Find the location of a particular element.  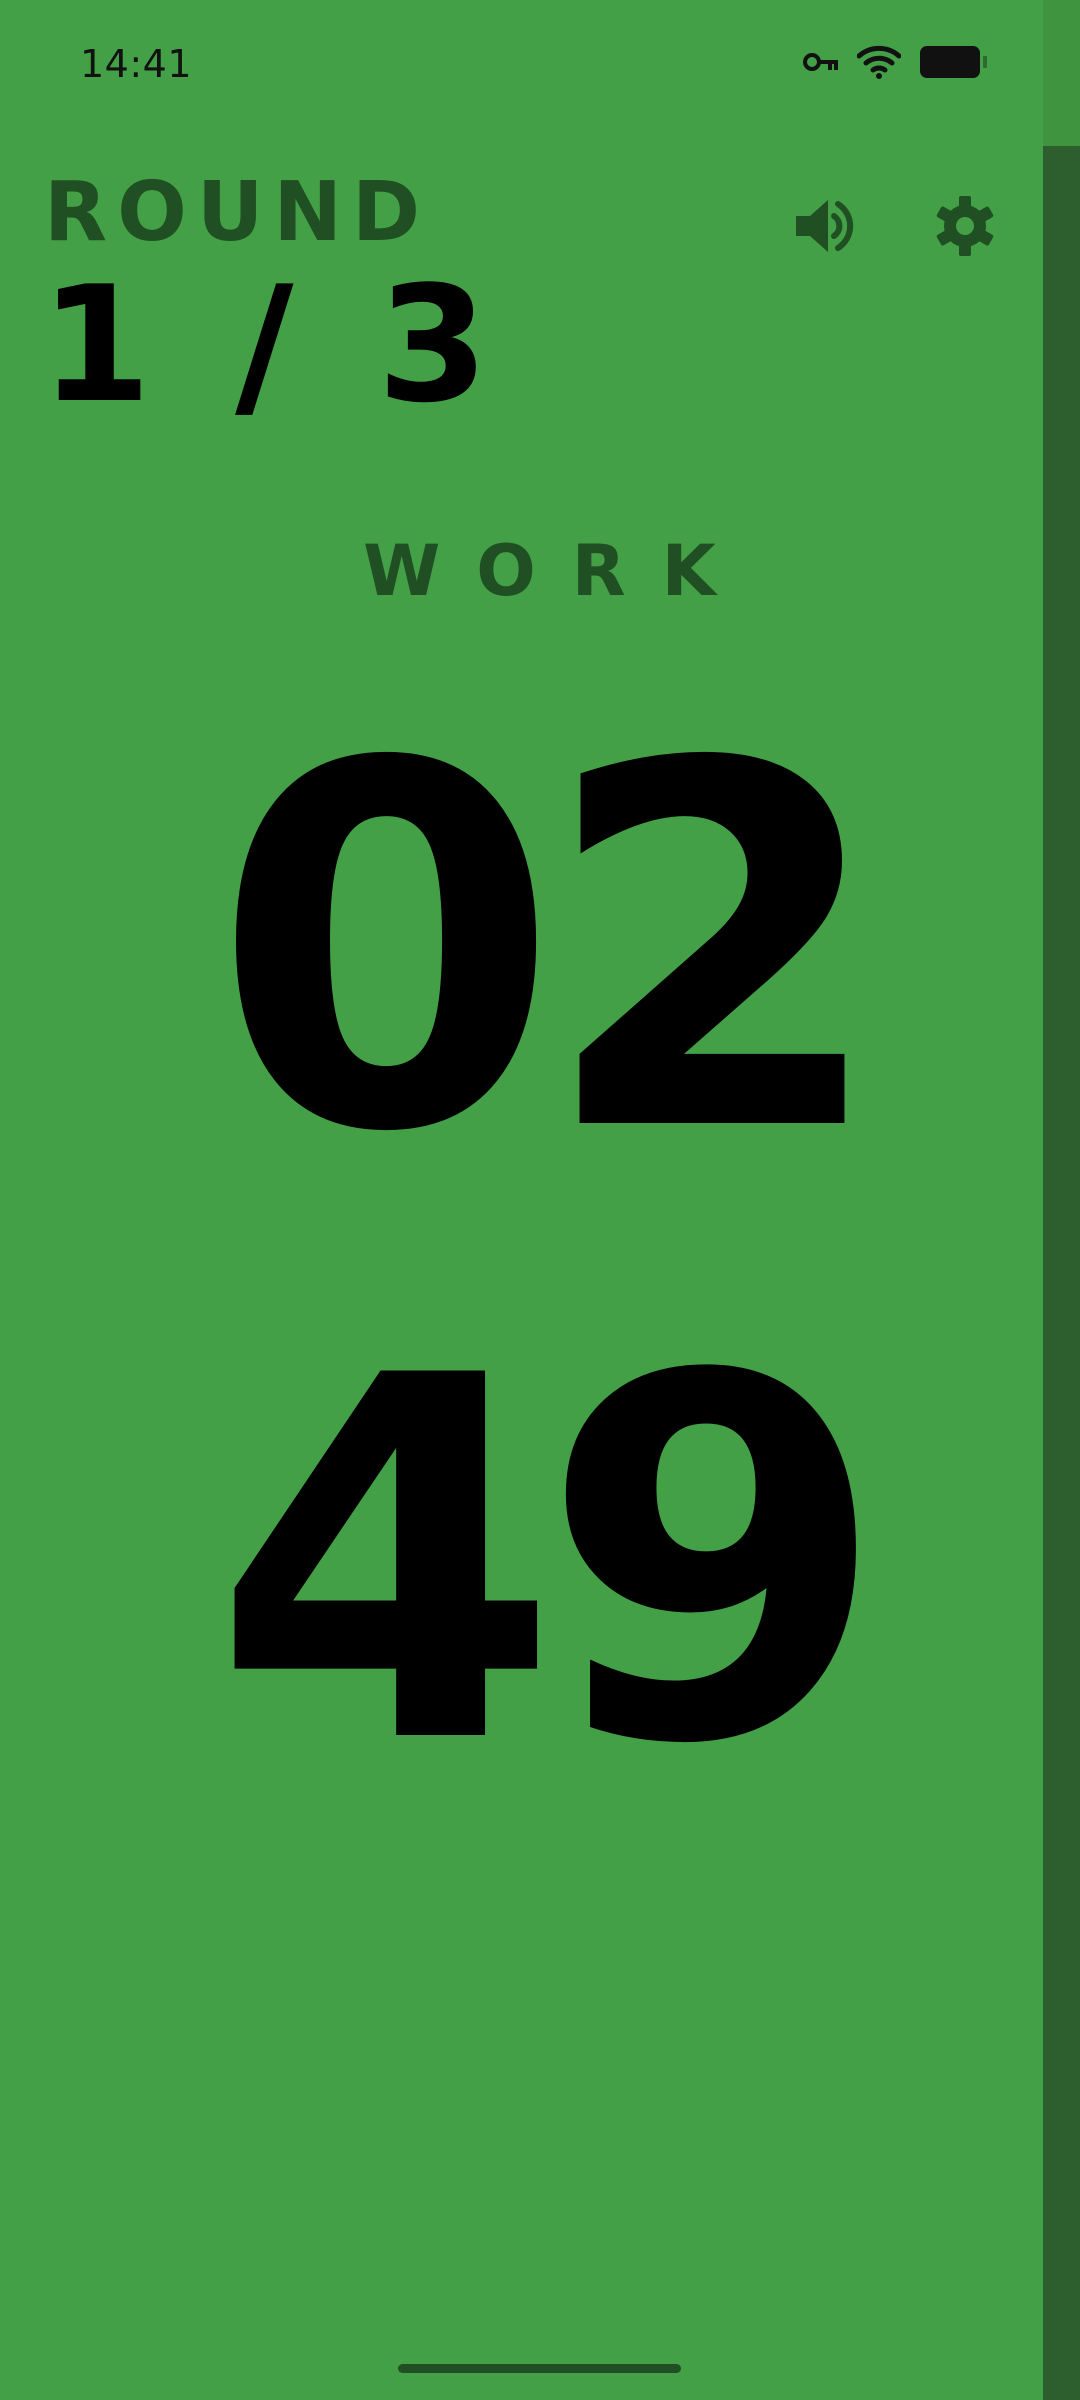

round-count: 1 / 3 is located at coordinates (271, 344).